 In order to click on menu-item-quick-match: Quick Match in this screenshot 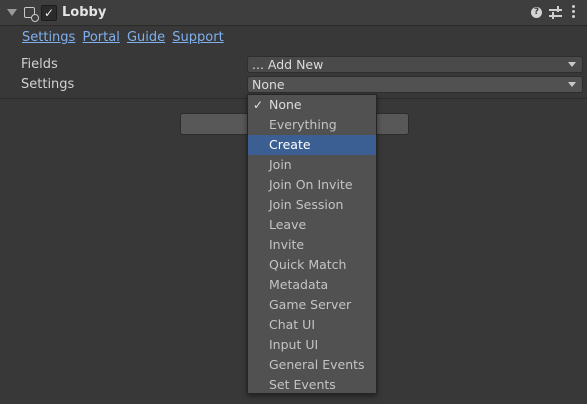, I will do `click(312, 265)`.